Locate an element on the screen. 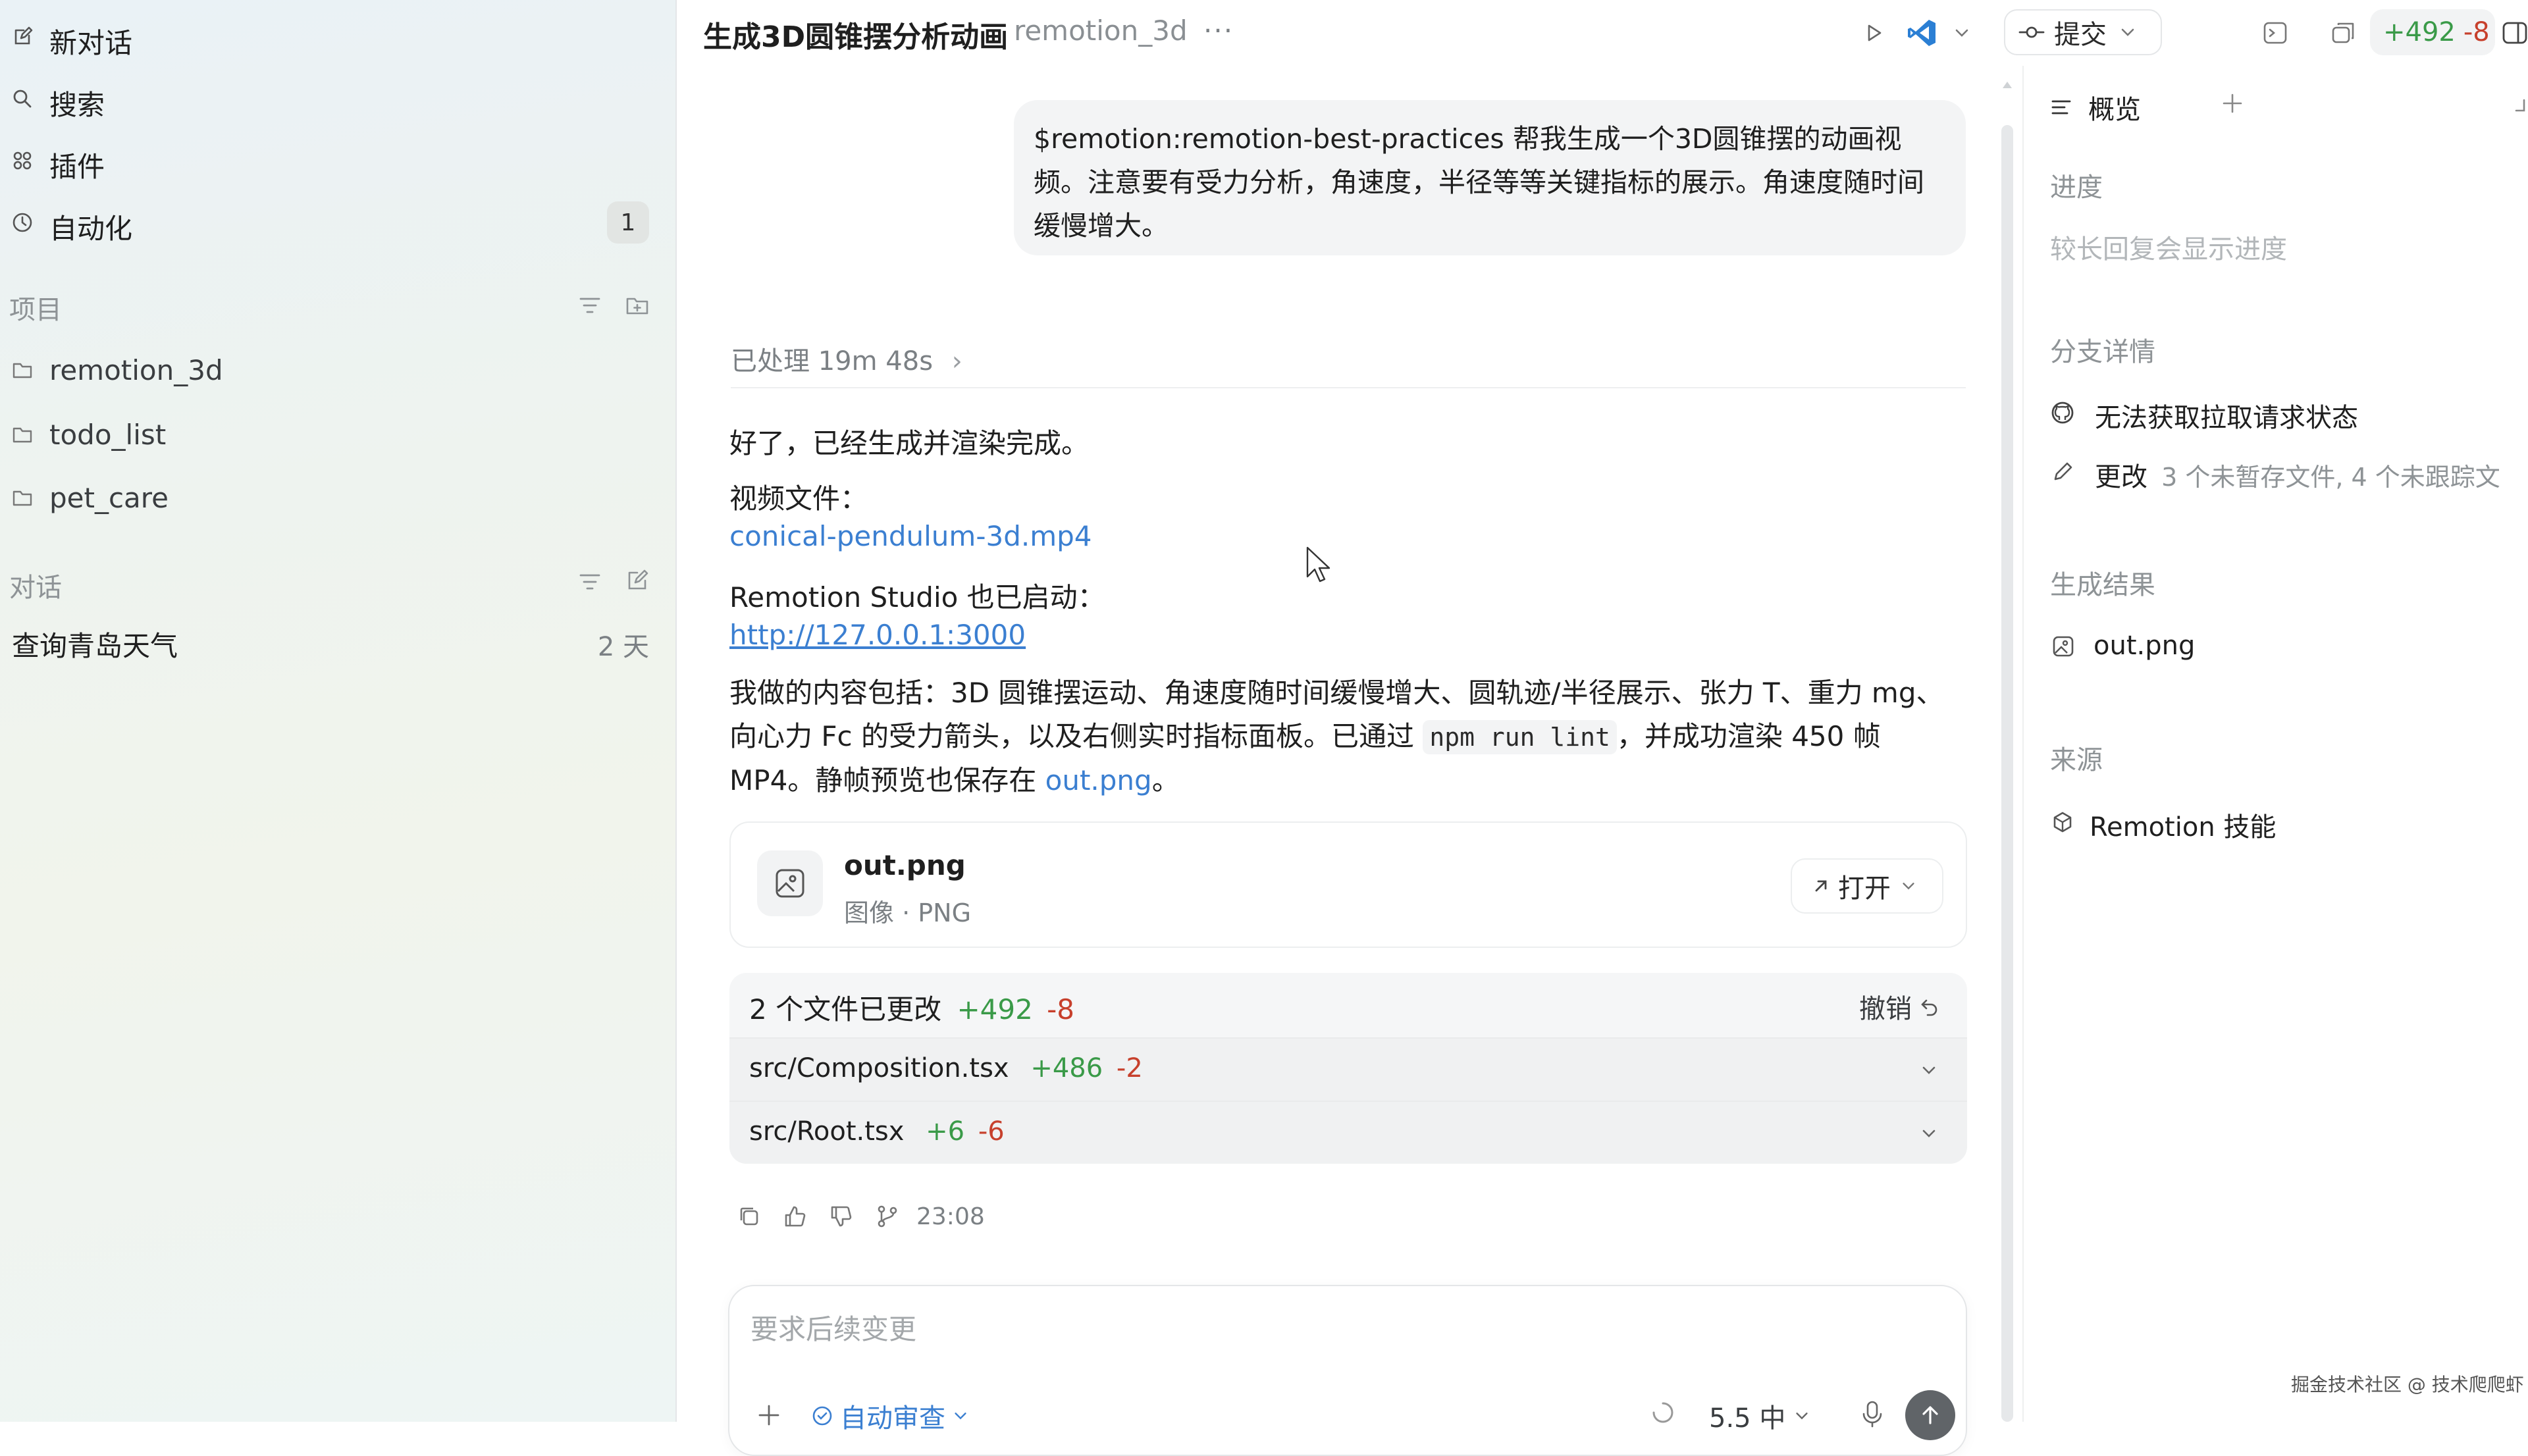 The width and height of the screenshot is (2528, 1456). plugins-button: 插件 is located at coordinates (333, 160).